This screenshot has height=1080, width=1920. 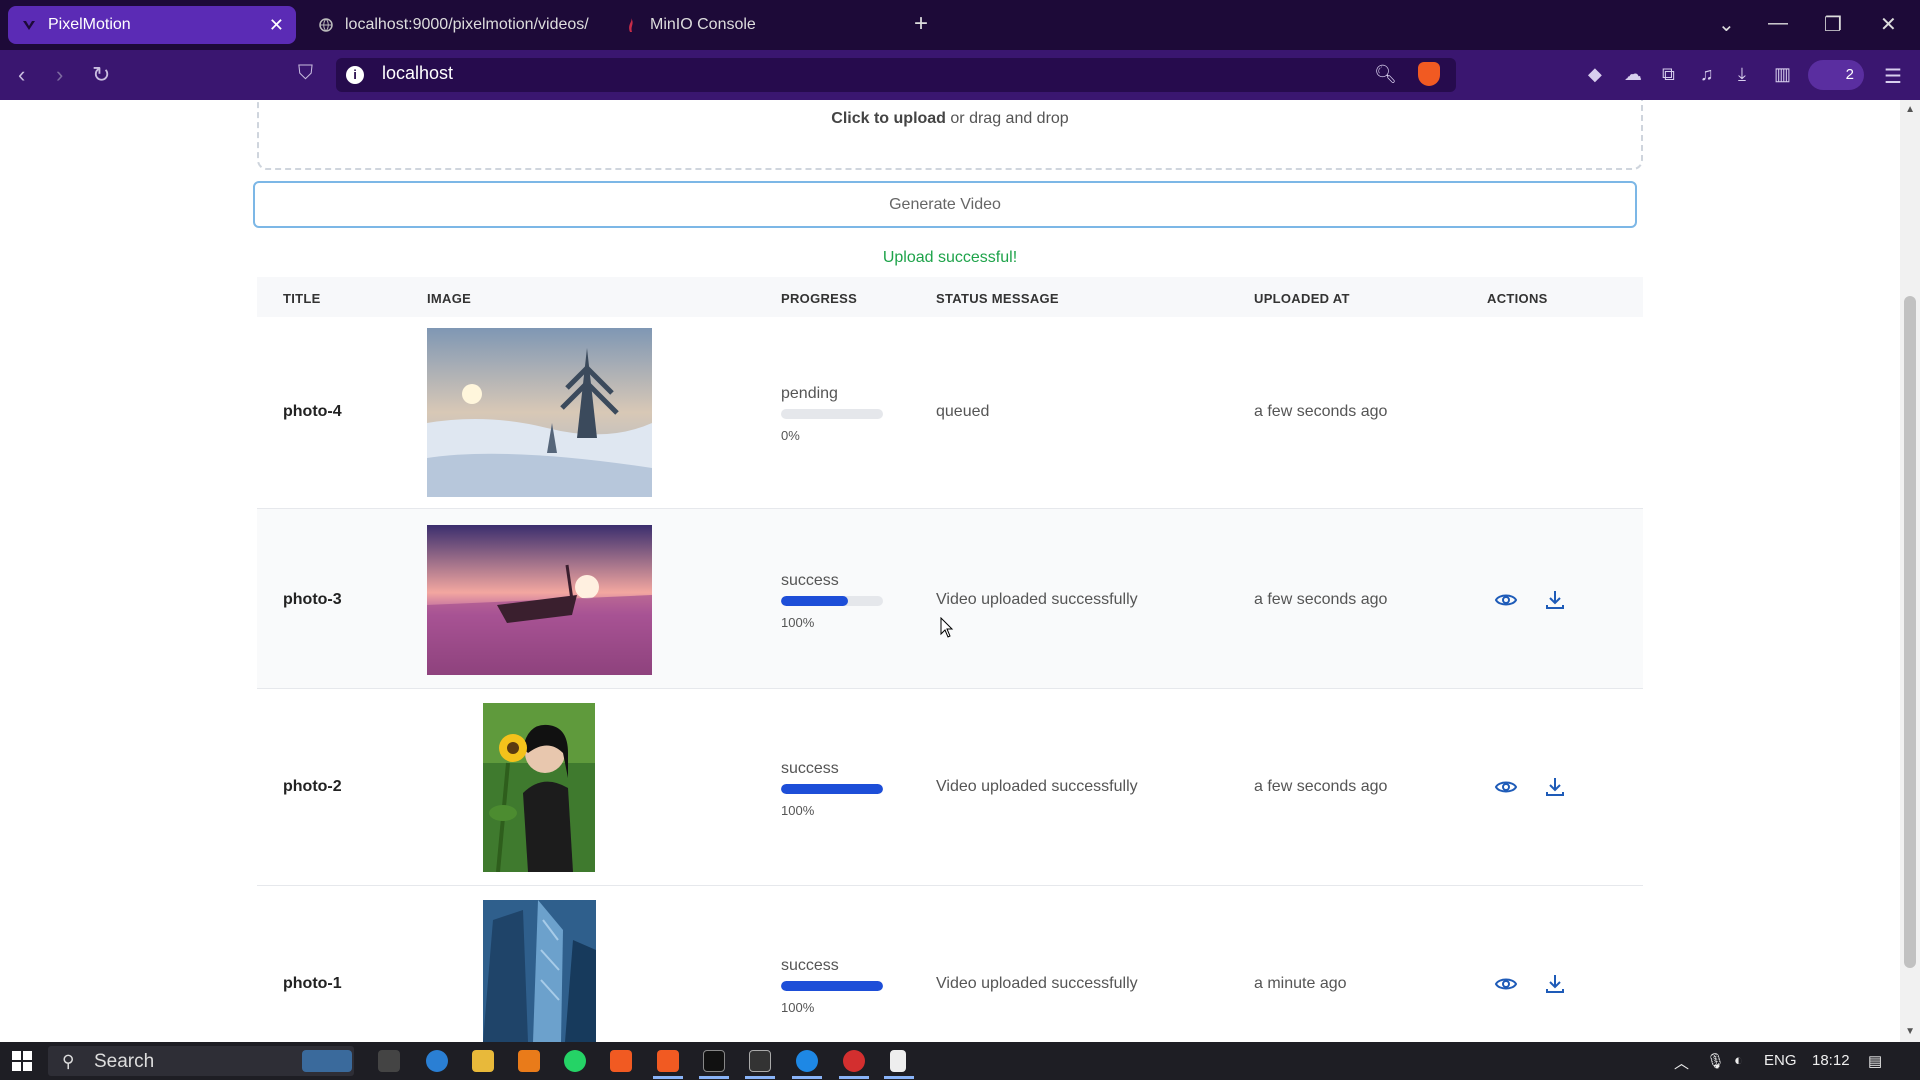 I want to click on tab-pixelmotion: PixelMotion ✕, so click(x=152, y=25).